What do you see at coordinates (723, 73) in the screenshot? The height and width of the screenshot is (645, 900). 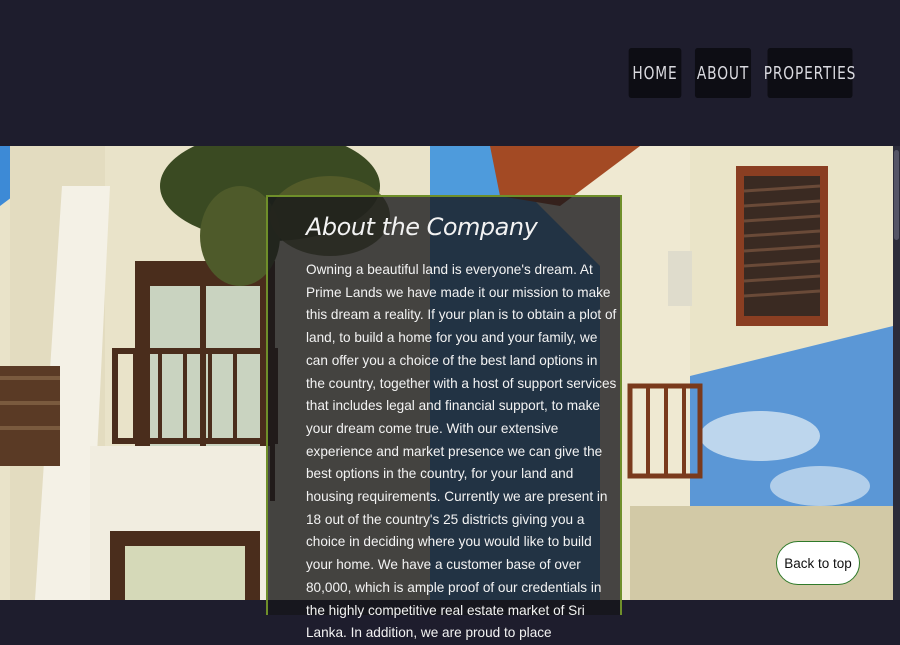 I see `nav-about-button: ABOUT` at bounding box center [723, 73].